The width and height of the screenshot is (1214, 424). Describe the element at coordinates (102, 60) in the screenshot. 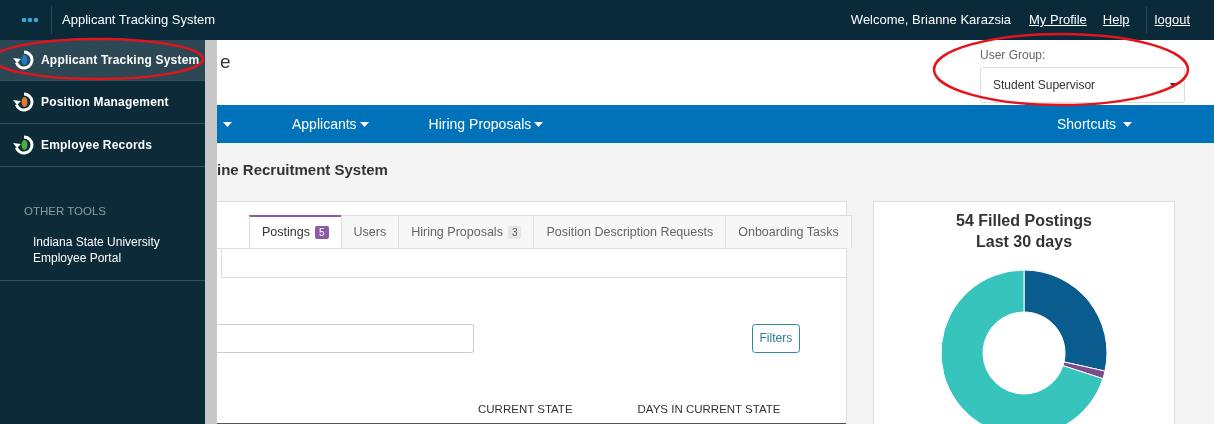

I see `sidebar-item: Applicant Tracking System` at that location.